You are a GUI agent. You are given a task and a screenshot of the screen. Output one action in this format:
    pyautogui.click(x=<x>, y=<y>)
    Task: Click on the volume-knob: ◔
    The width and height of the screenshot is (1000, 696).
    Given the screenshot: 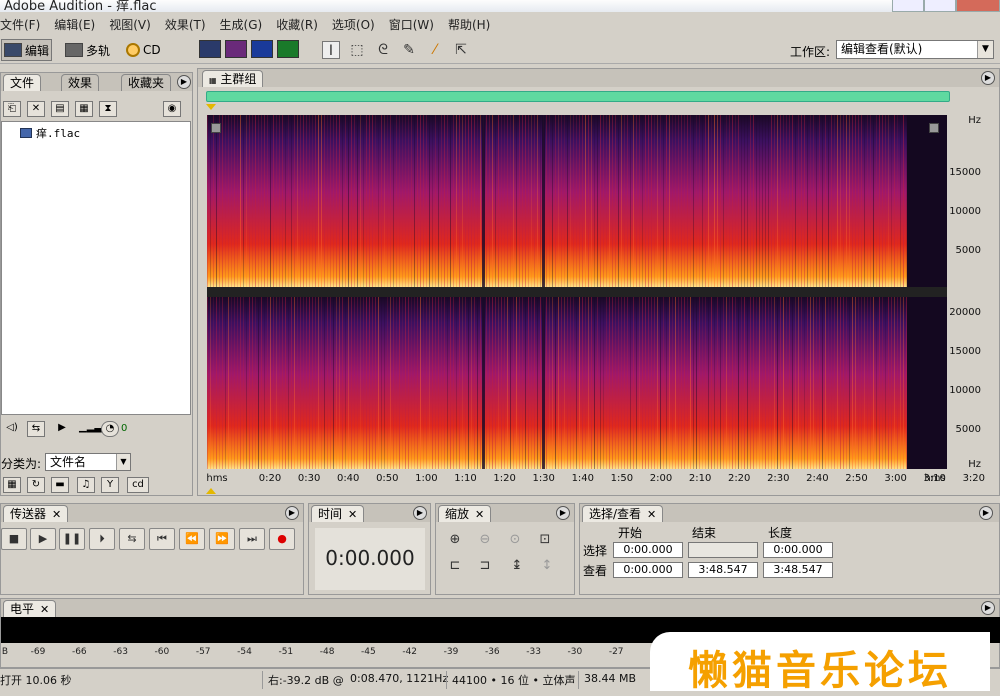 What is the action you would take?
    pyautogui.click(x=110, y=429)
    